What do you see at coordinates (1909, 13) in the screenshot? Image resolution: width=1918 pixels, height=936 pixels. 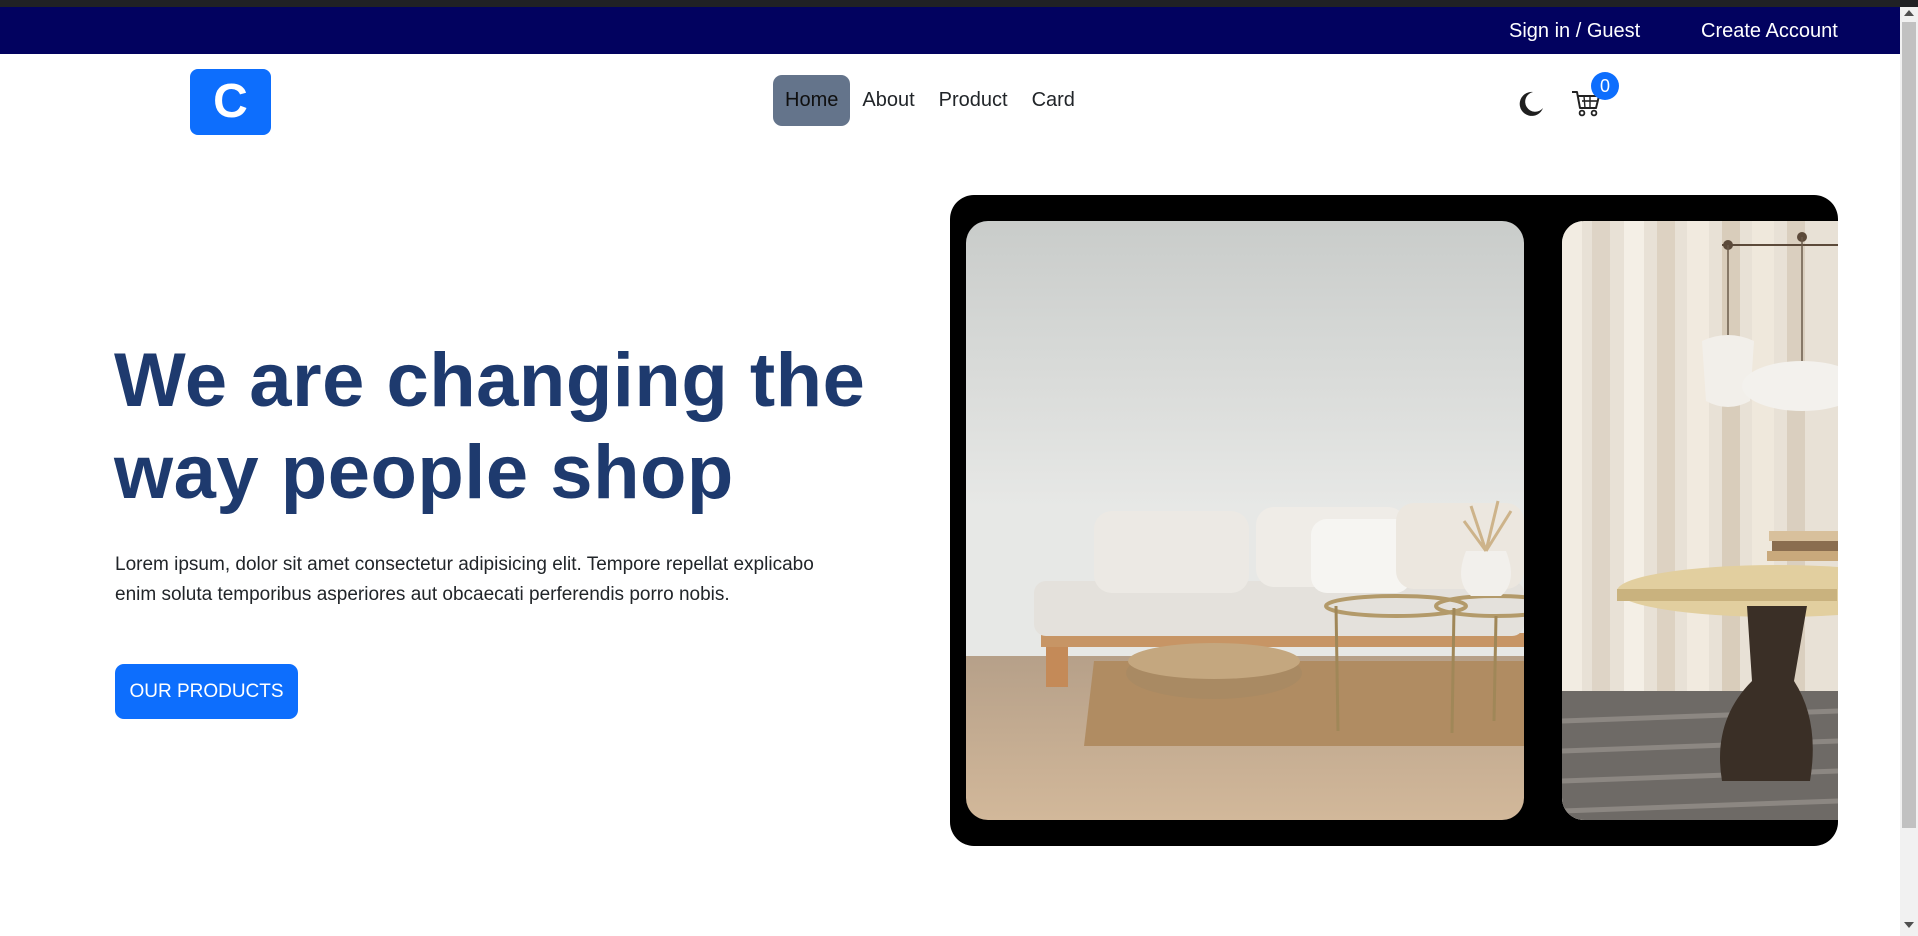 I see `scroll-up-arrow-icon` at bounding box center [1909, 13].